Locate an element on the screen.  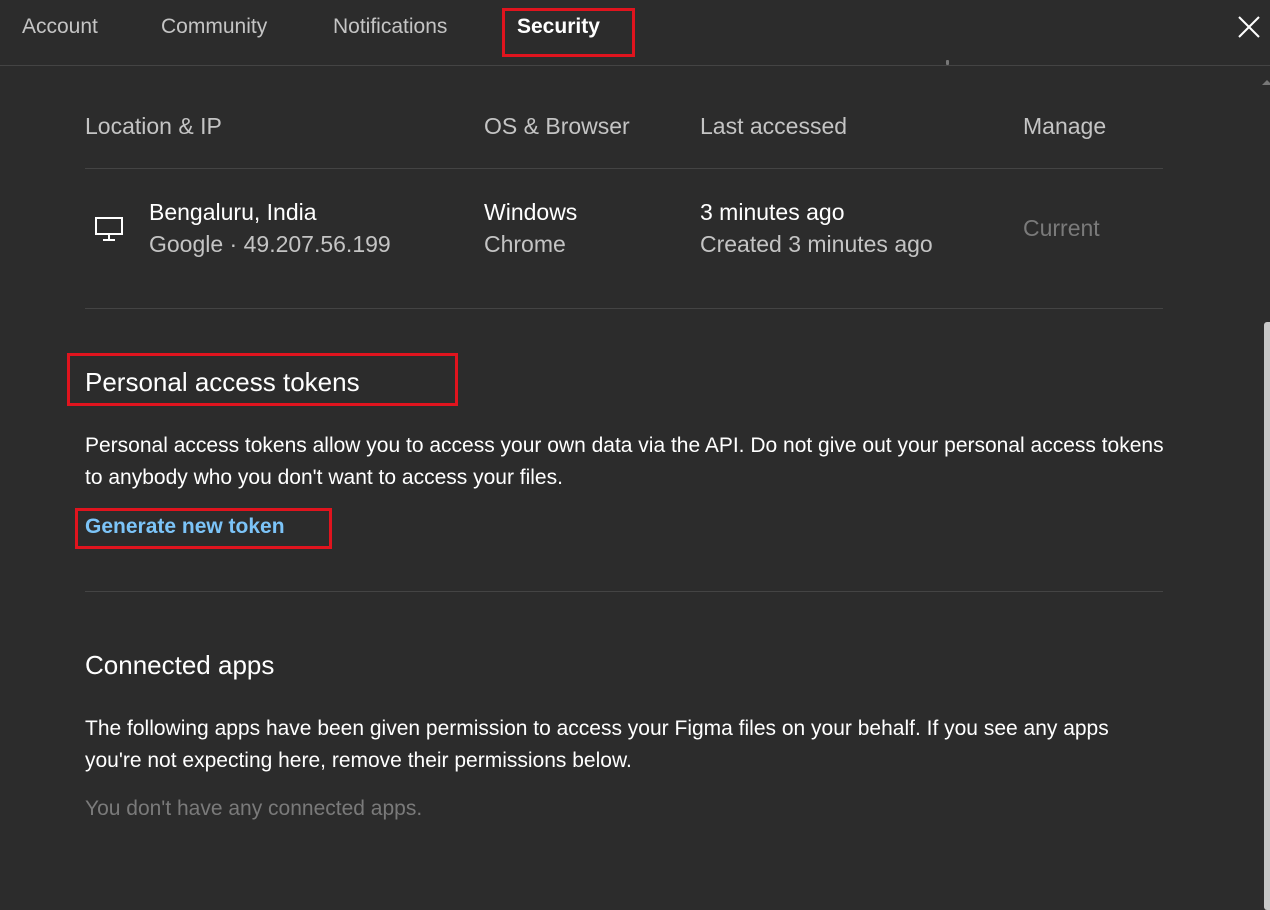
column-header-manage: Manage is located at coordinates (1065, 126).